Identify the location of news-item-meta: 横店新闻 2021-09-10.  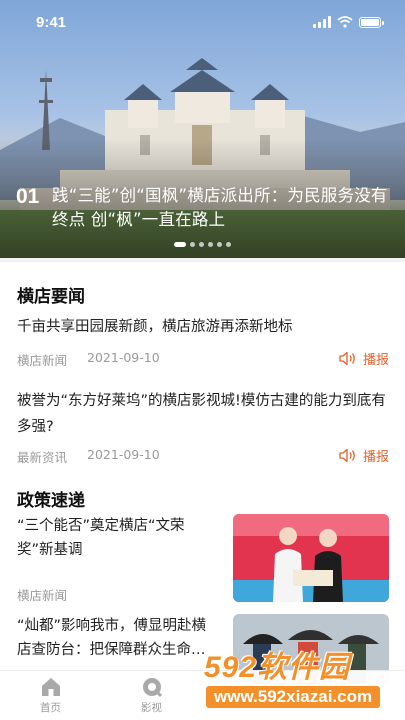
(88, 359).